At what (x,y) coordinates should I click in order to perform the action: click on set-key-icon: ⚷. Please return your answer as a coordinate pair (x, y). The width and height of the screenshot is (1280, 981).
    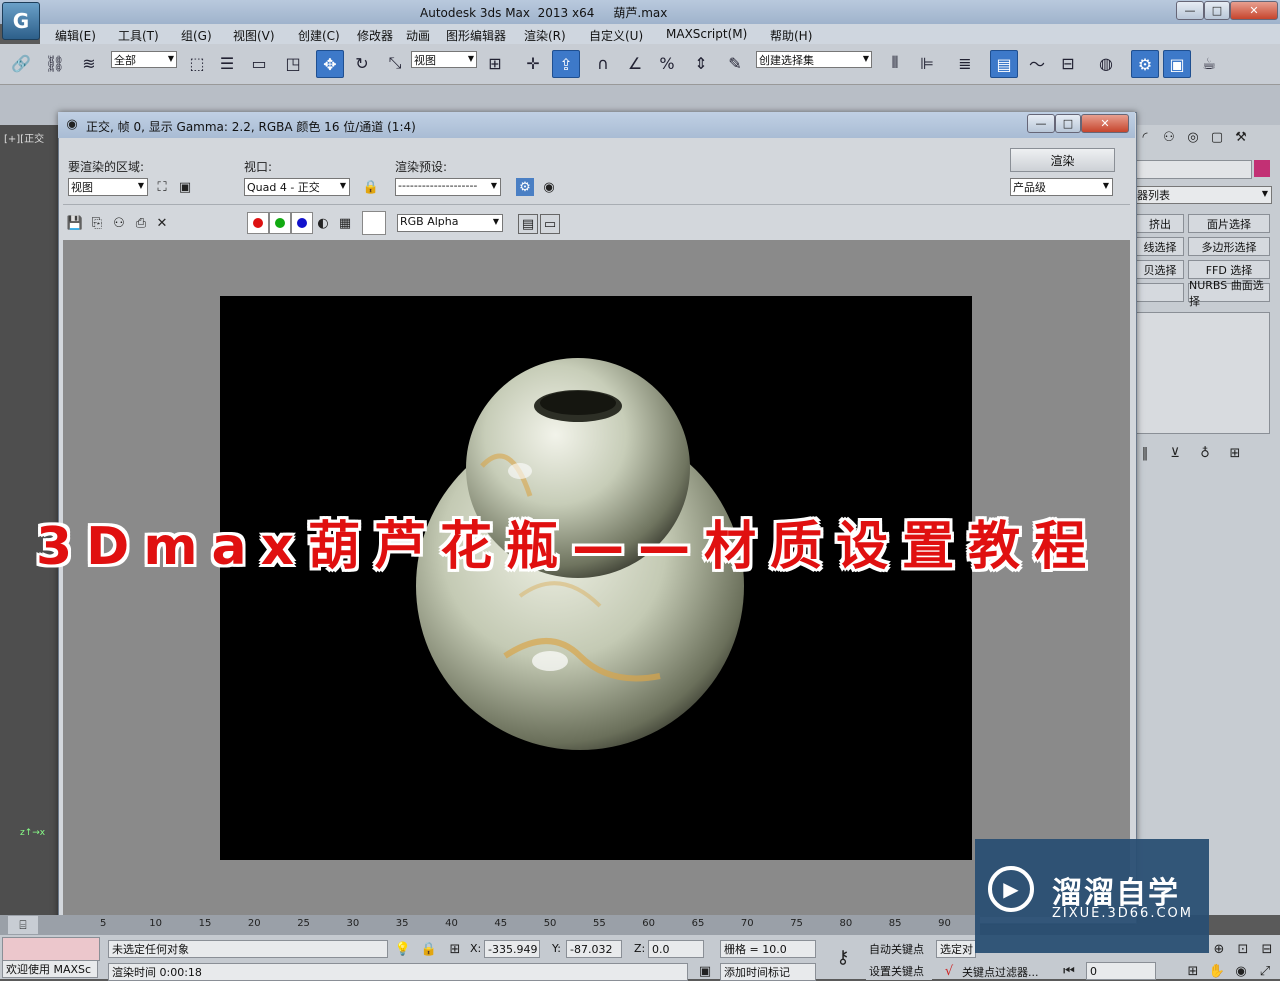
    Looking at the image, I should click on (843, 957).